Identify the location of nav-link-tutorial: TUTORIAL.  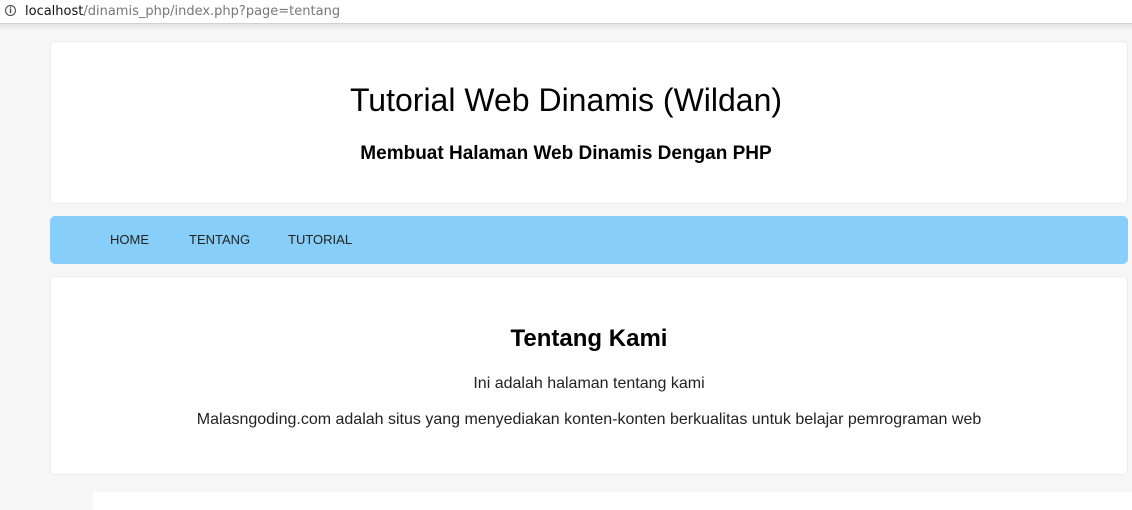
(320, 239).